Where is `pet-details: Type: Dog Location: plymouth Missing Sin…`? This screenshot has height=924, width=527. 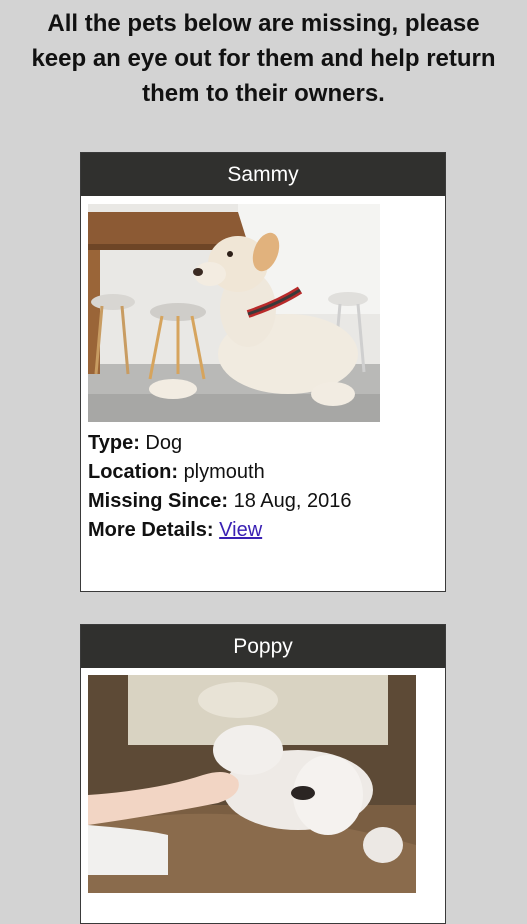
pet-details: Type: Dog Location: plymouth Missing Sin… is located at coordinates (219, 487).